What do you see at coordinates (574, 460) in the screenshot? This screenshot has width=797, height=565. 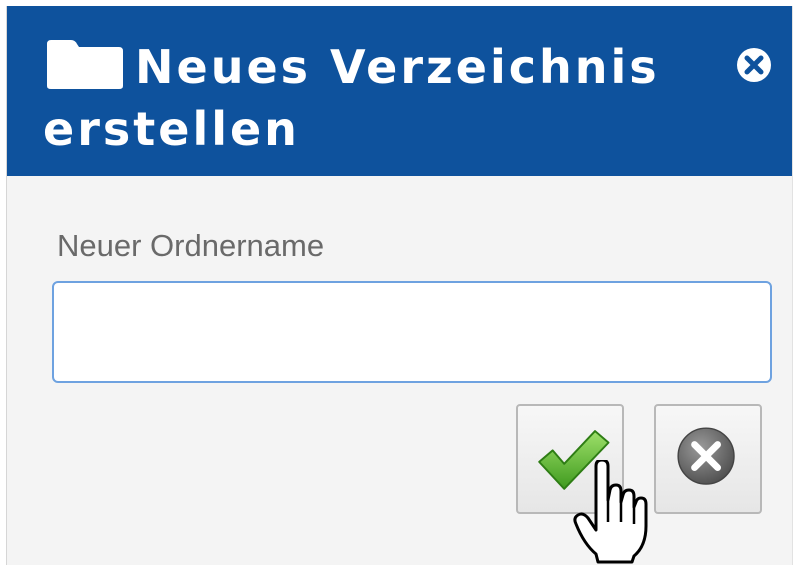 I see `checkmark-icon` at bounding box center [574, 460].